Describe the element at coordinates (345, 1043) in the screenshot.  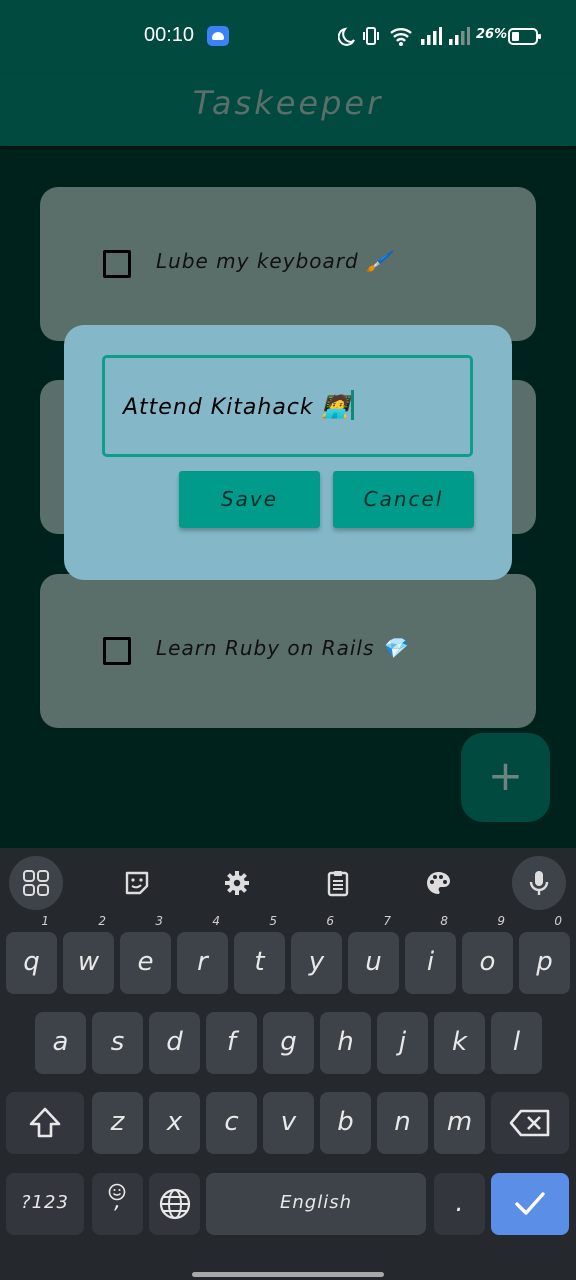
I see `key-h: h` at that location.